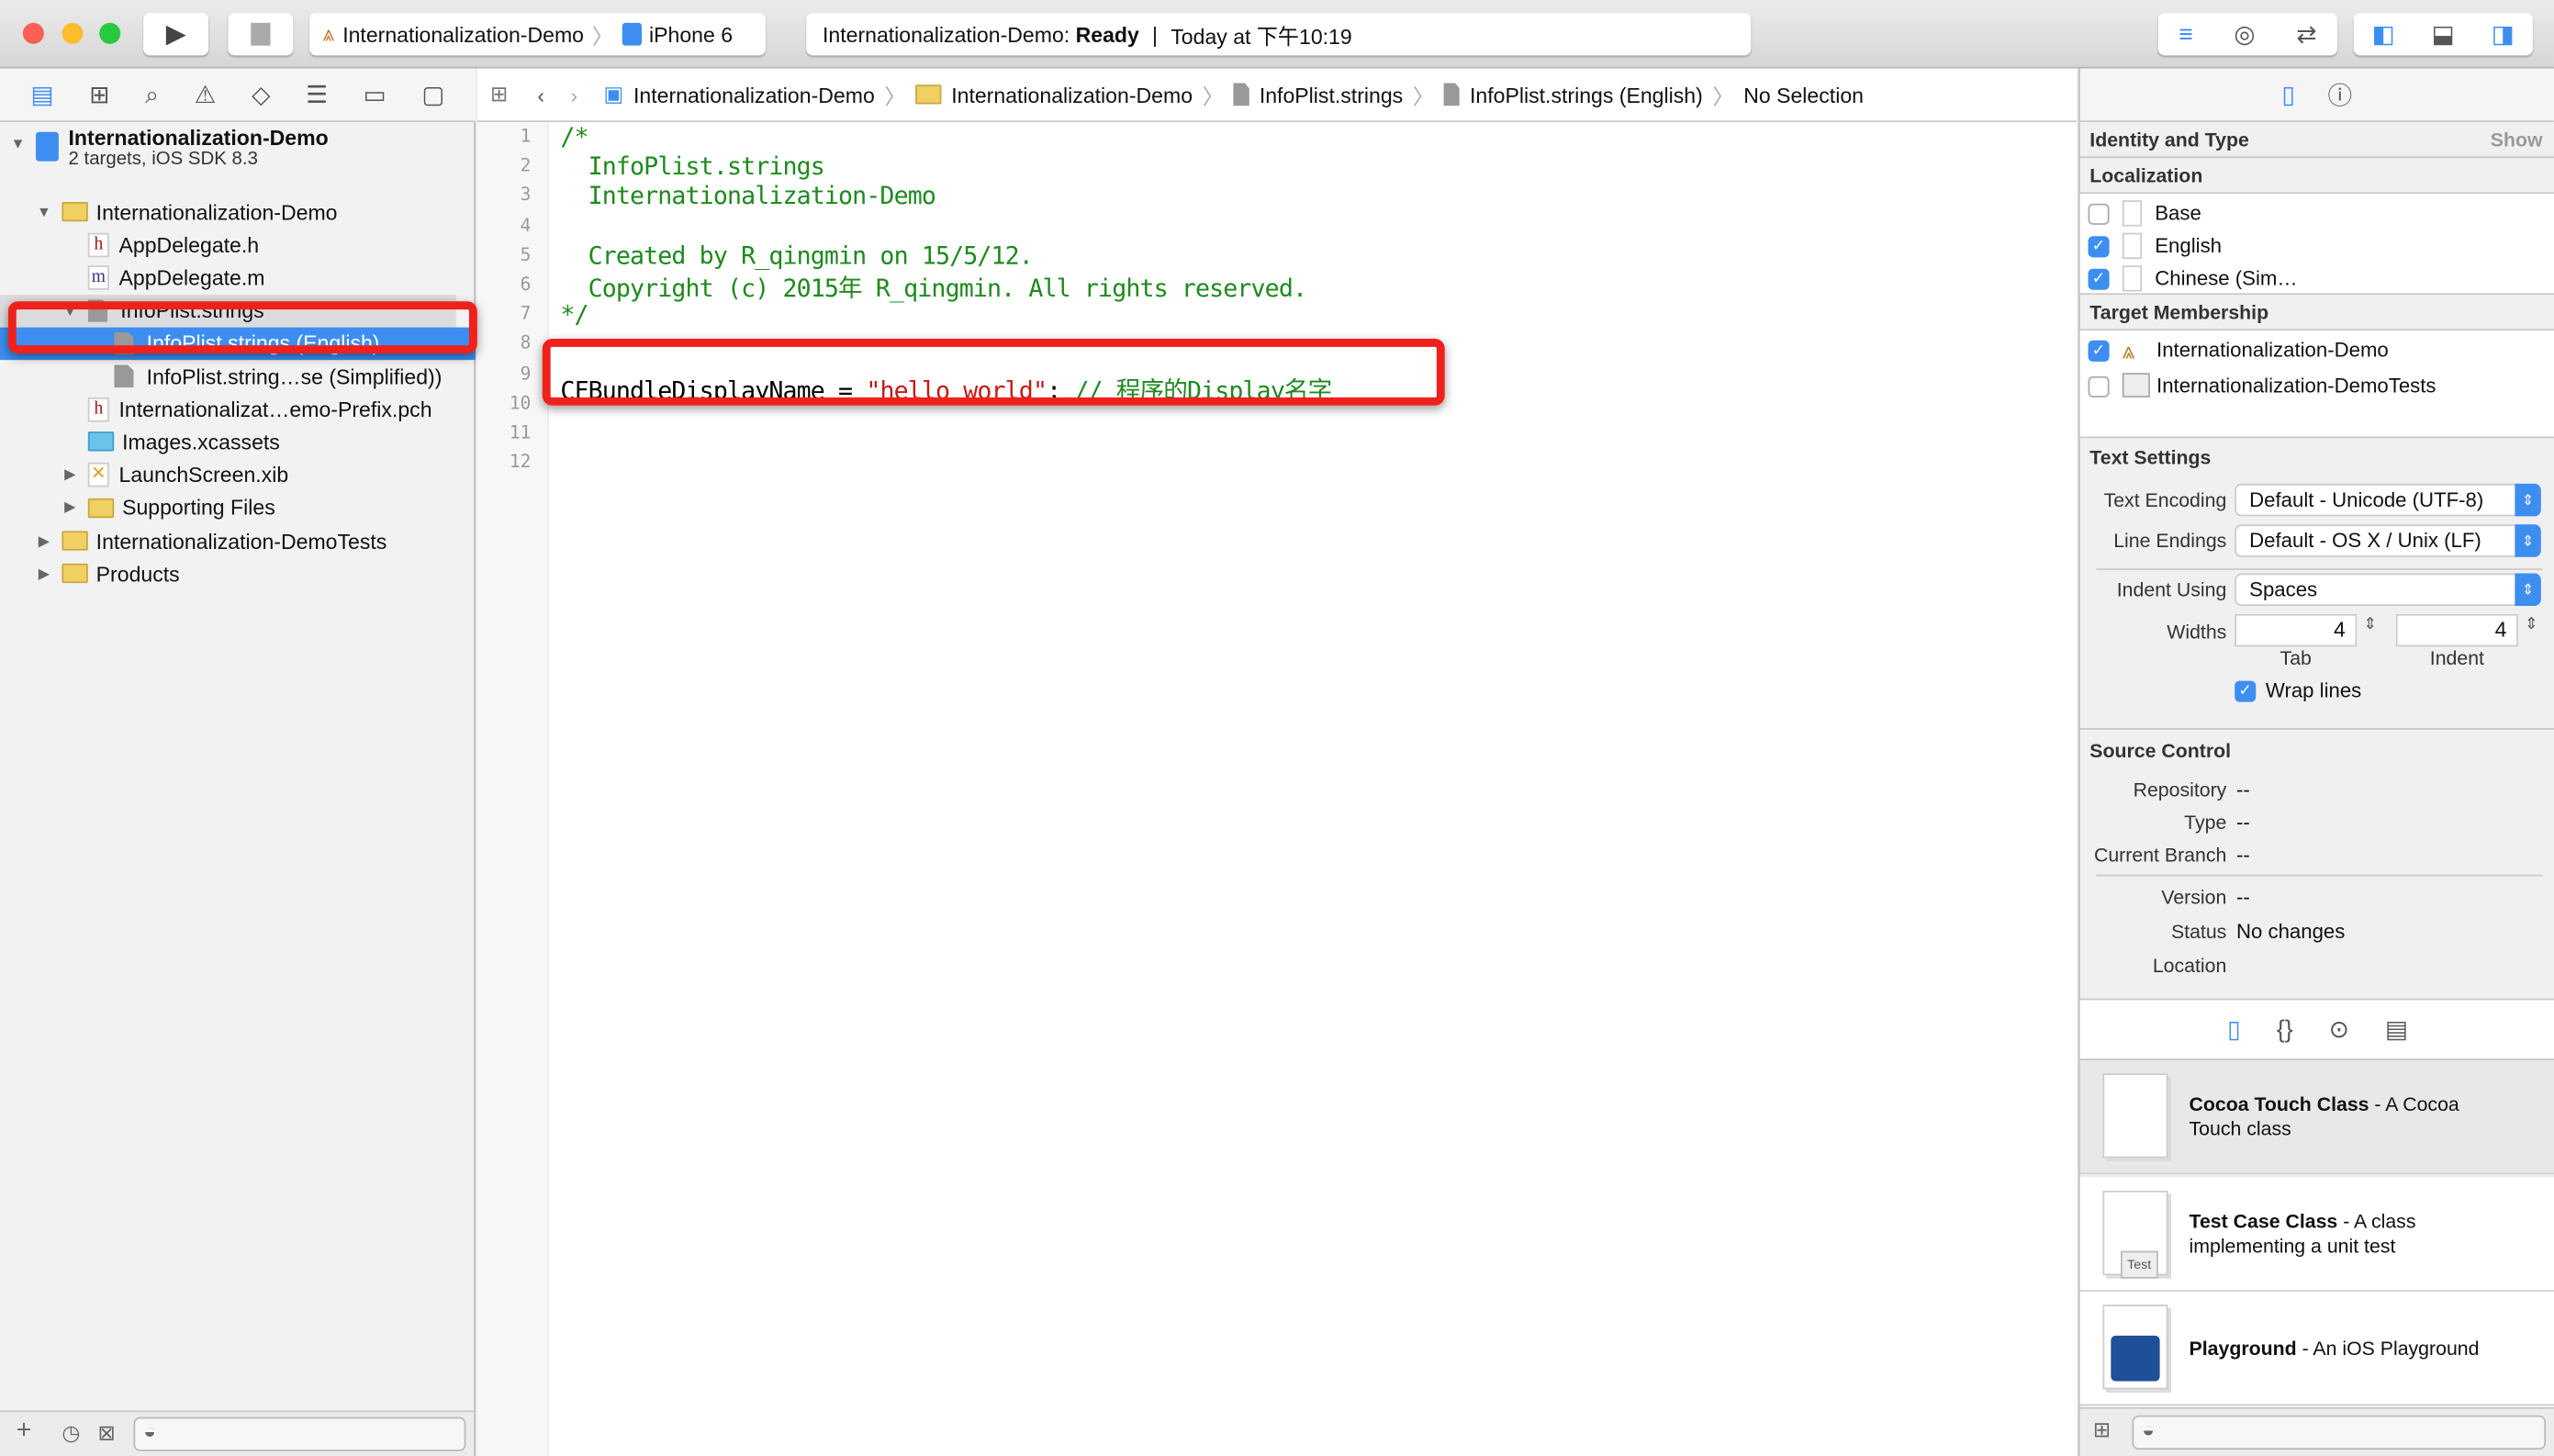  Describe the element at coordinates (152, 94) in the screenshot. I see `search-icon: ⌕` at that location.